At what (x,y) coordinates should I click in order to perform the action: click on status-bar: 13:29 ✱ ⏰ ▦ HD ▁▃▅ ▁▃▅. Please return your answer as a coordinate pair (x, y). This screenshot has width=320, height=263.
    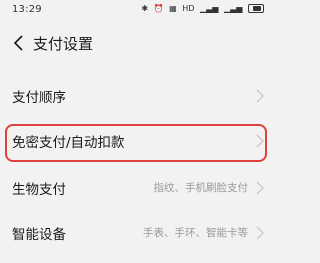
    Looking at the image, I should click on (136, 10).